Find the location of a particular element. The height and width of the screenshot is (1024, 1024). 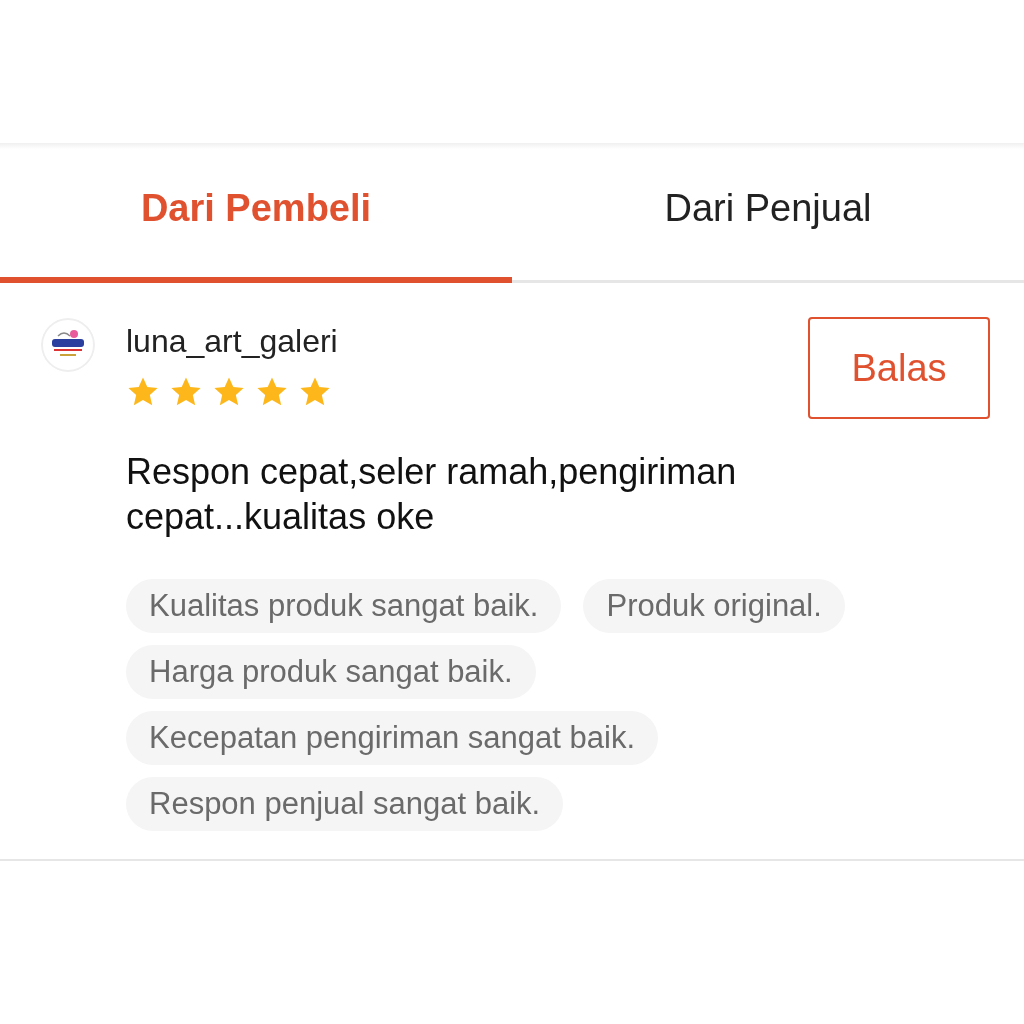

tab: Dari Pembeli is located at coordinates (256, 216).